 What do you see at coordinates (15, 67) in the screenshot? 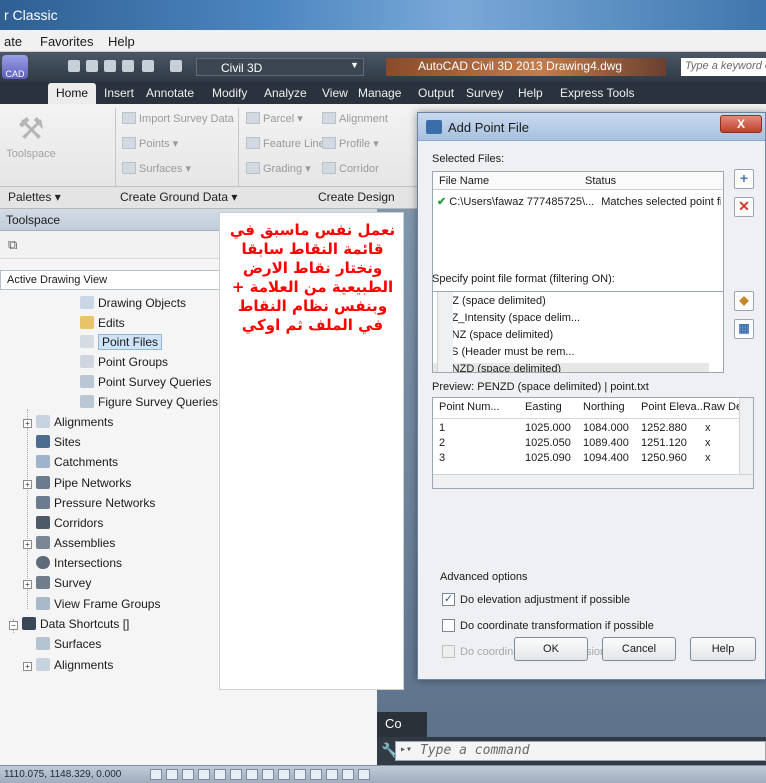
I see `application-menu-button: CAD` at bounding box center [15, 67].